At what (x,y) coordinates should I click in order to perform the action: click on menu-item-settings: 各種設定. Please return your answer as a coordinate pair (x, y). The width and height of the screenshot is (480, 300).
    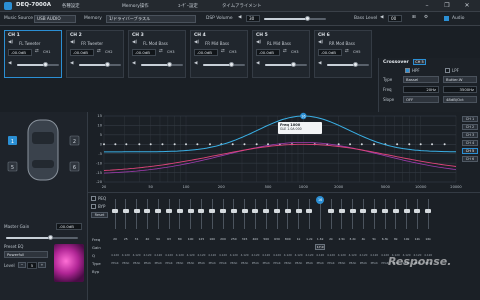
    Looking at the image, I should click on (71, 6).